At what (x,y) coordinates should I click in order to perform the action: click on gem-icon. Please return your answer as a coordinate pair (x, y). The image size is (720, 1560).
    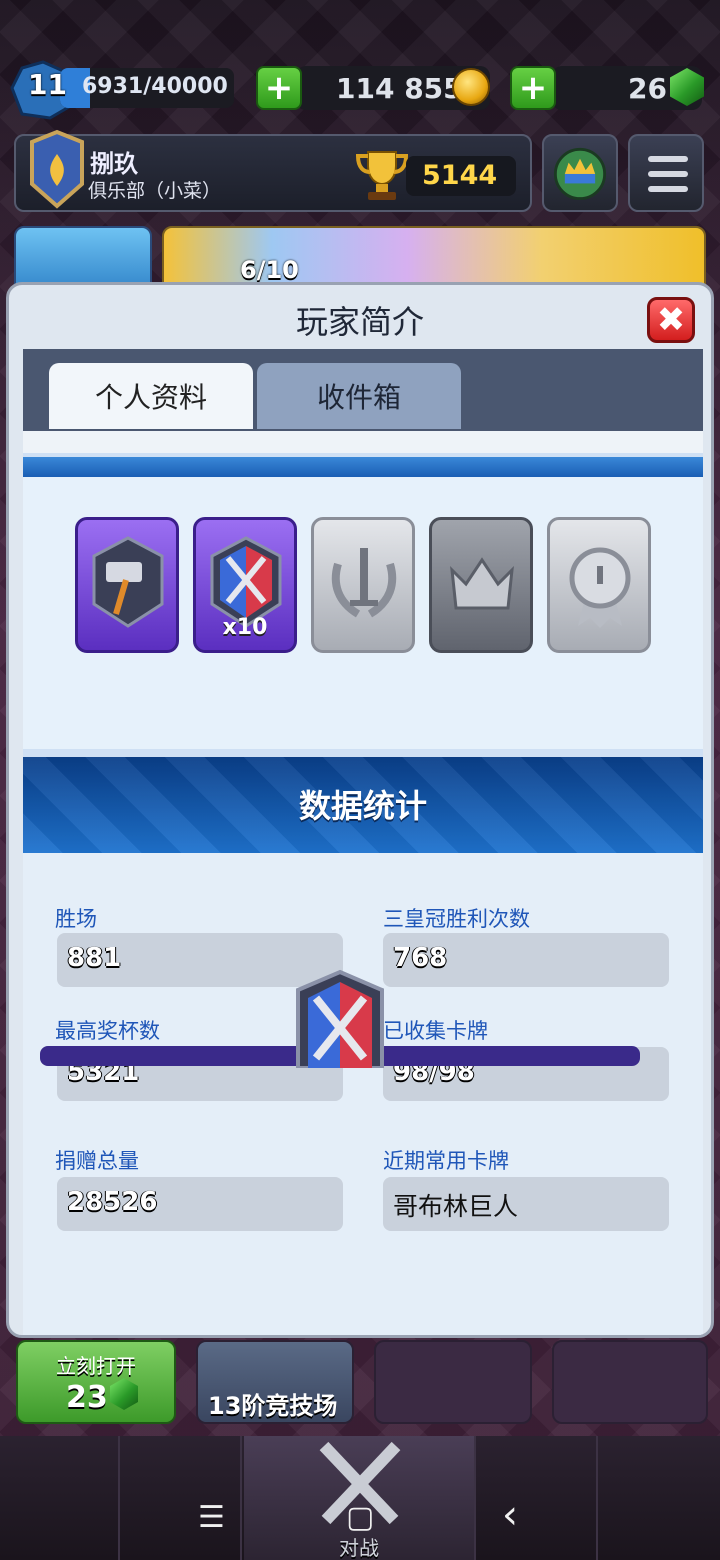
    Looking at the image, I should click on (124, 1394).